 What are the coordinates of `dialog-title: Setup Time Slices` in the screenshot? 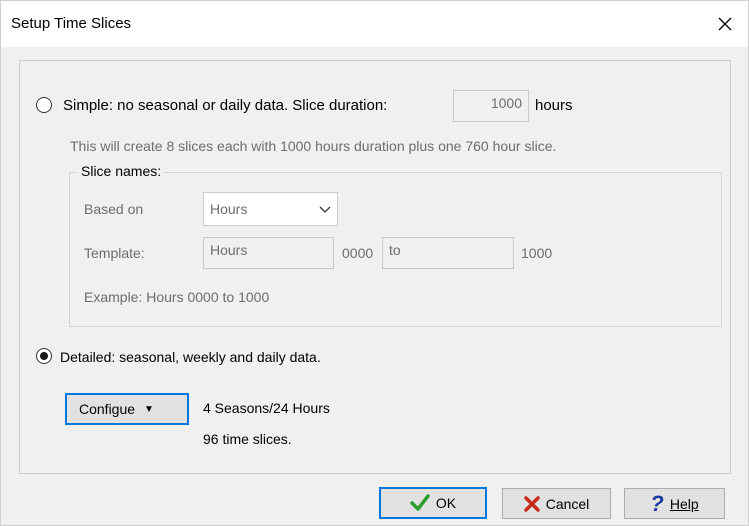 It's located at (71, 23).